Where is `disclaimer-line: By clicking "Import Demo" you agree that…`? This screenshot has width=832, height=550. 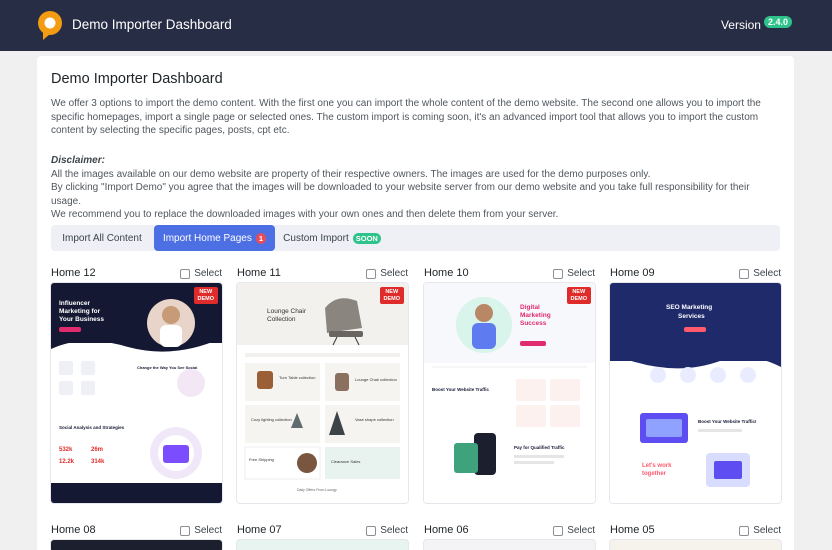
disclaimer-line: By clicking "Import Demo" you agree that… is located at coordinates (400, 194).